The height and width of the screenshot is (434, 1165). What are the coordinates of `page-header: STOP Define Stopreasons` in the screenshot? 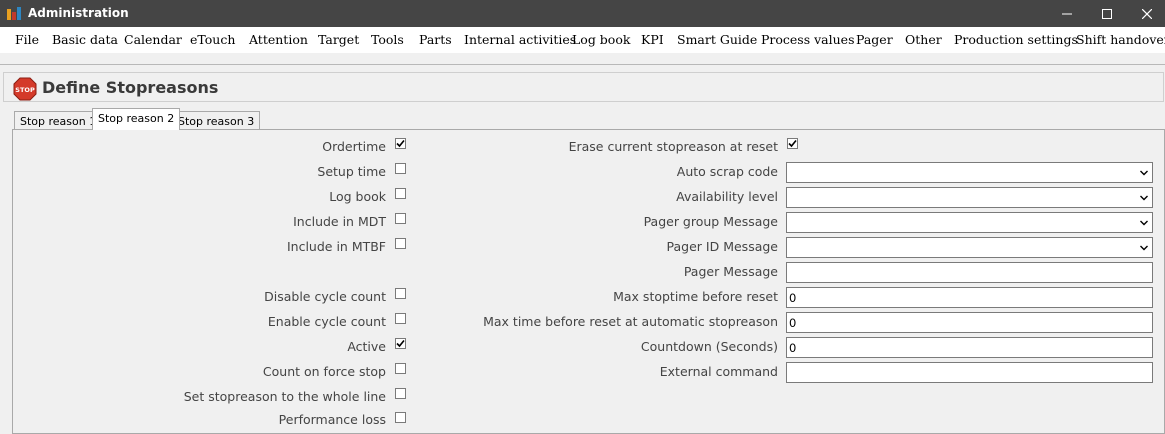 It's located at (583, 87).